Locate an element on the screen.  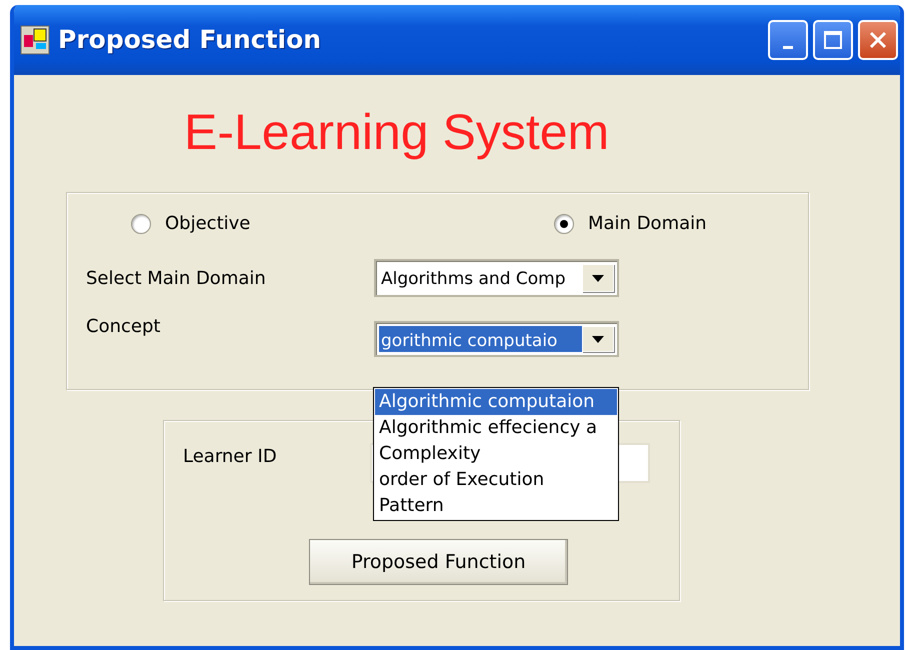
proposed-function-button: Proposed Function is located at coordinates (438, 562).